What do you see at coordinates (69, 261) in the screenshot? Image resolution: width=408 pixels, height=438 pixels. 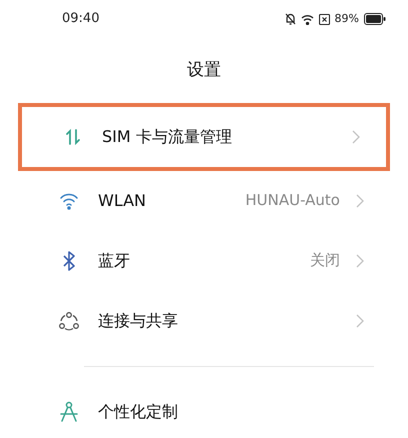 I see `bluetooth-icon` at bounding box center [69, 261].